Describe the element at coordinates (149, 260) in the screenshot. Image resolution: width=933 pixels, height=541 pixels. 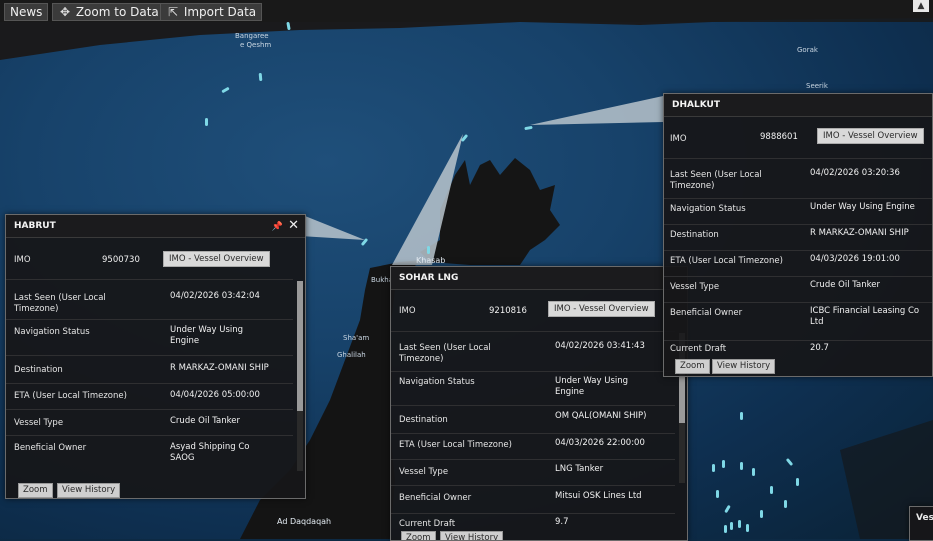
I see `field-imo: IMO 9500730 IMO - Vessel Overview` at that location.